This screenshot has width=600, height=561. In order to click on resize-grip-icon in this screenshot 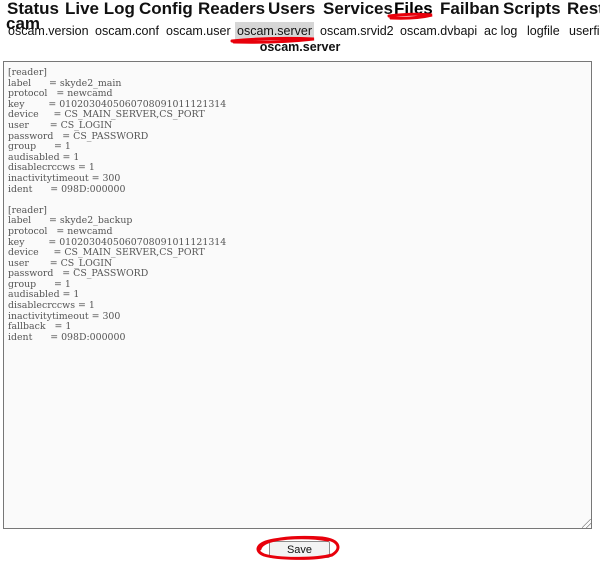, I will do `click(586, 523)`.